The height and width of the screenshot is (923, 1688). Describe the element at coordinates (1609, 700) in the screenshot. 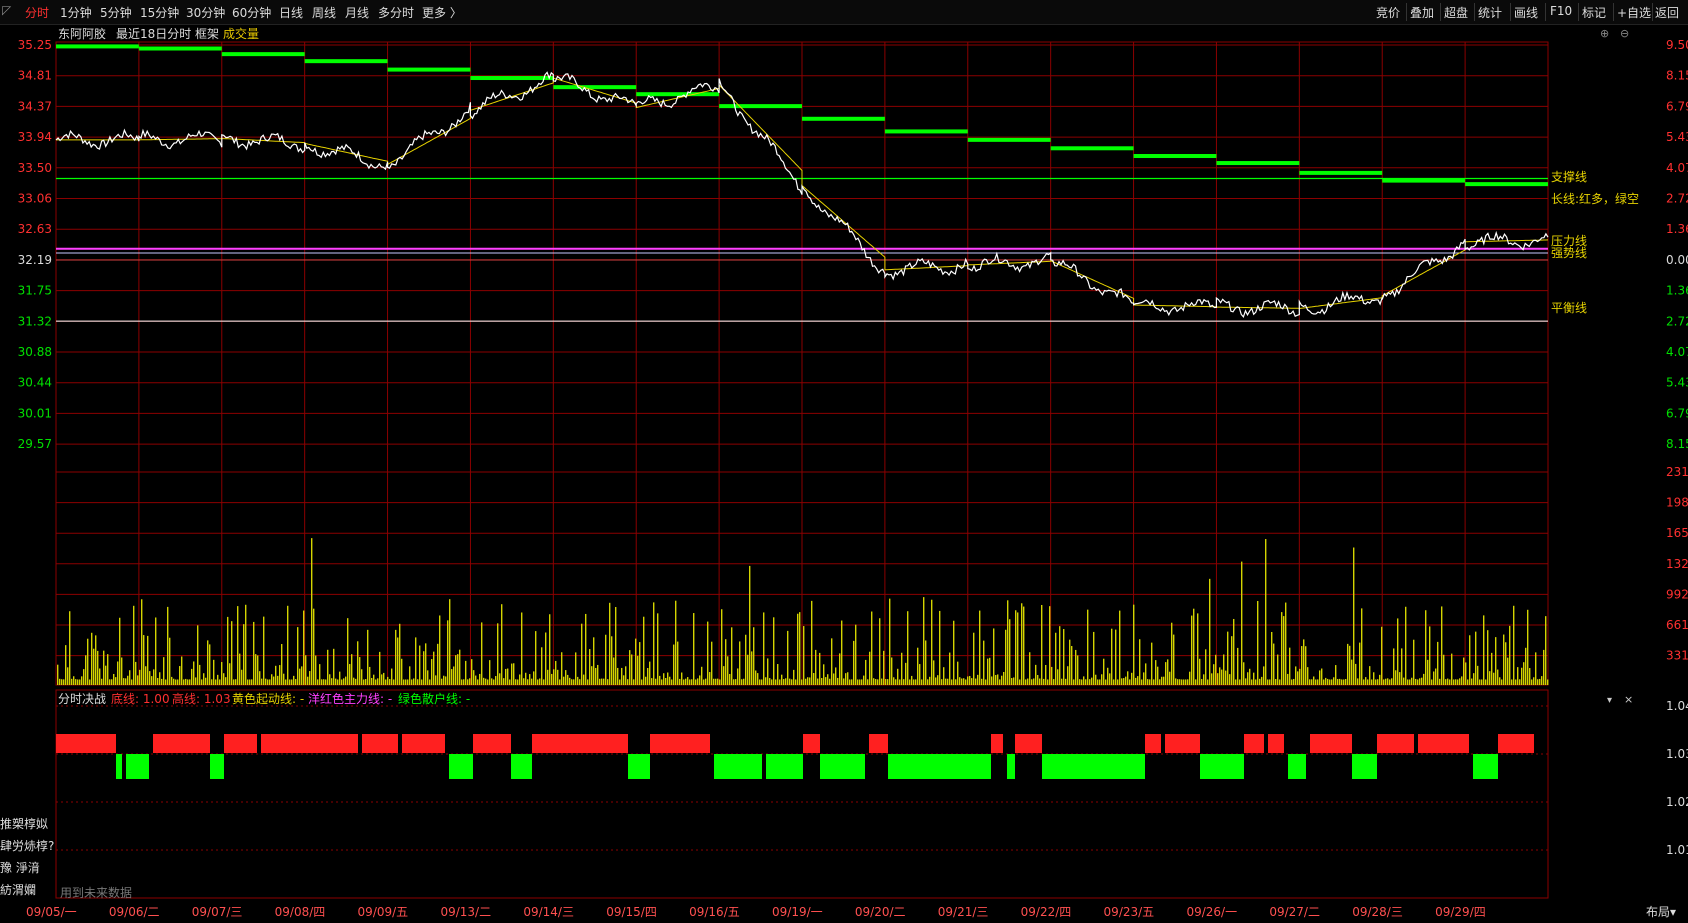

I see `dropdown-icon: ▾` at that location.